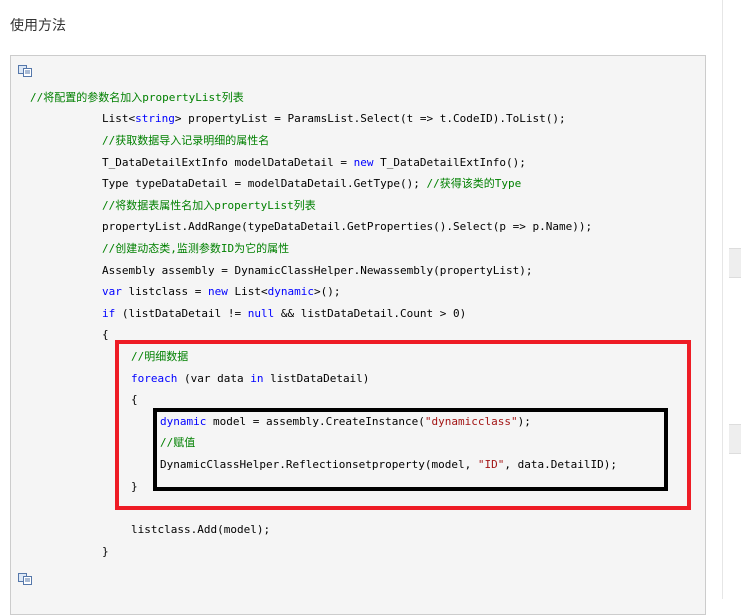 This screenshot has width=741, height=615. Describe the element at coordinates (201, 529) in the screenshot. I see `code-line: listclass.Add(model);` at that location.